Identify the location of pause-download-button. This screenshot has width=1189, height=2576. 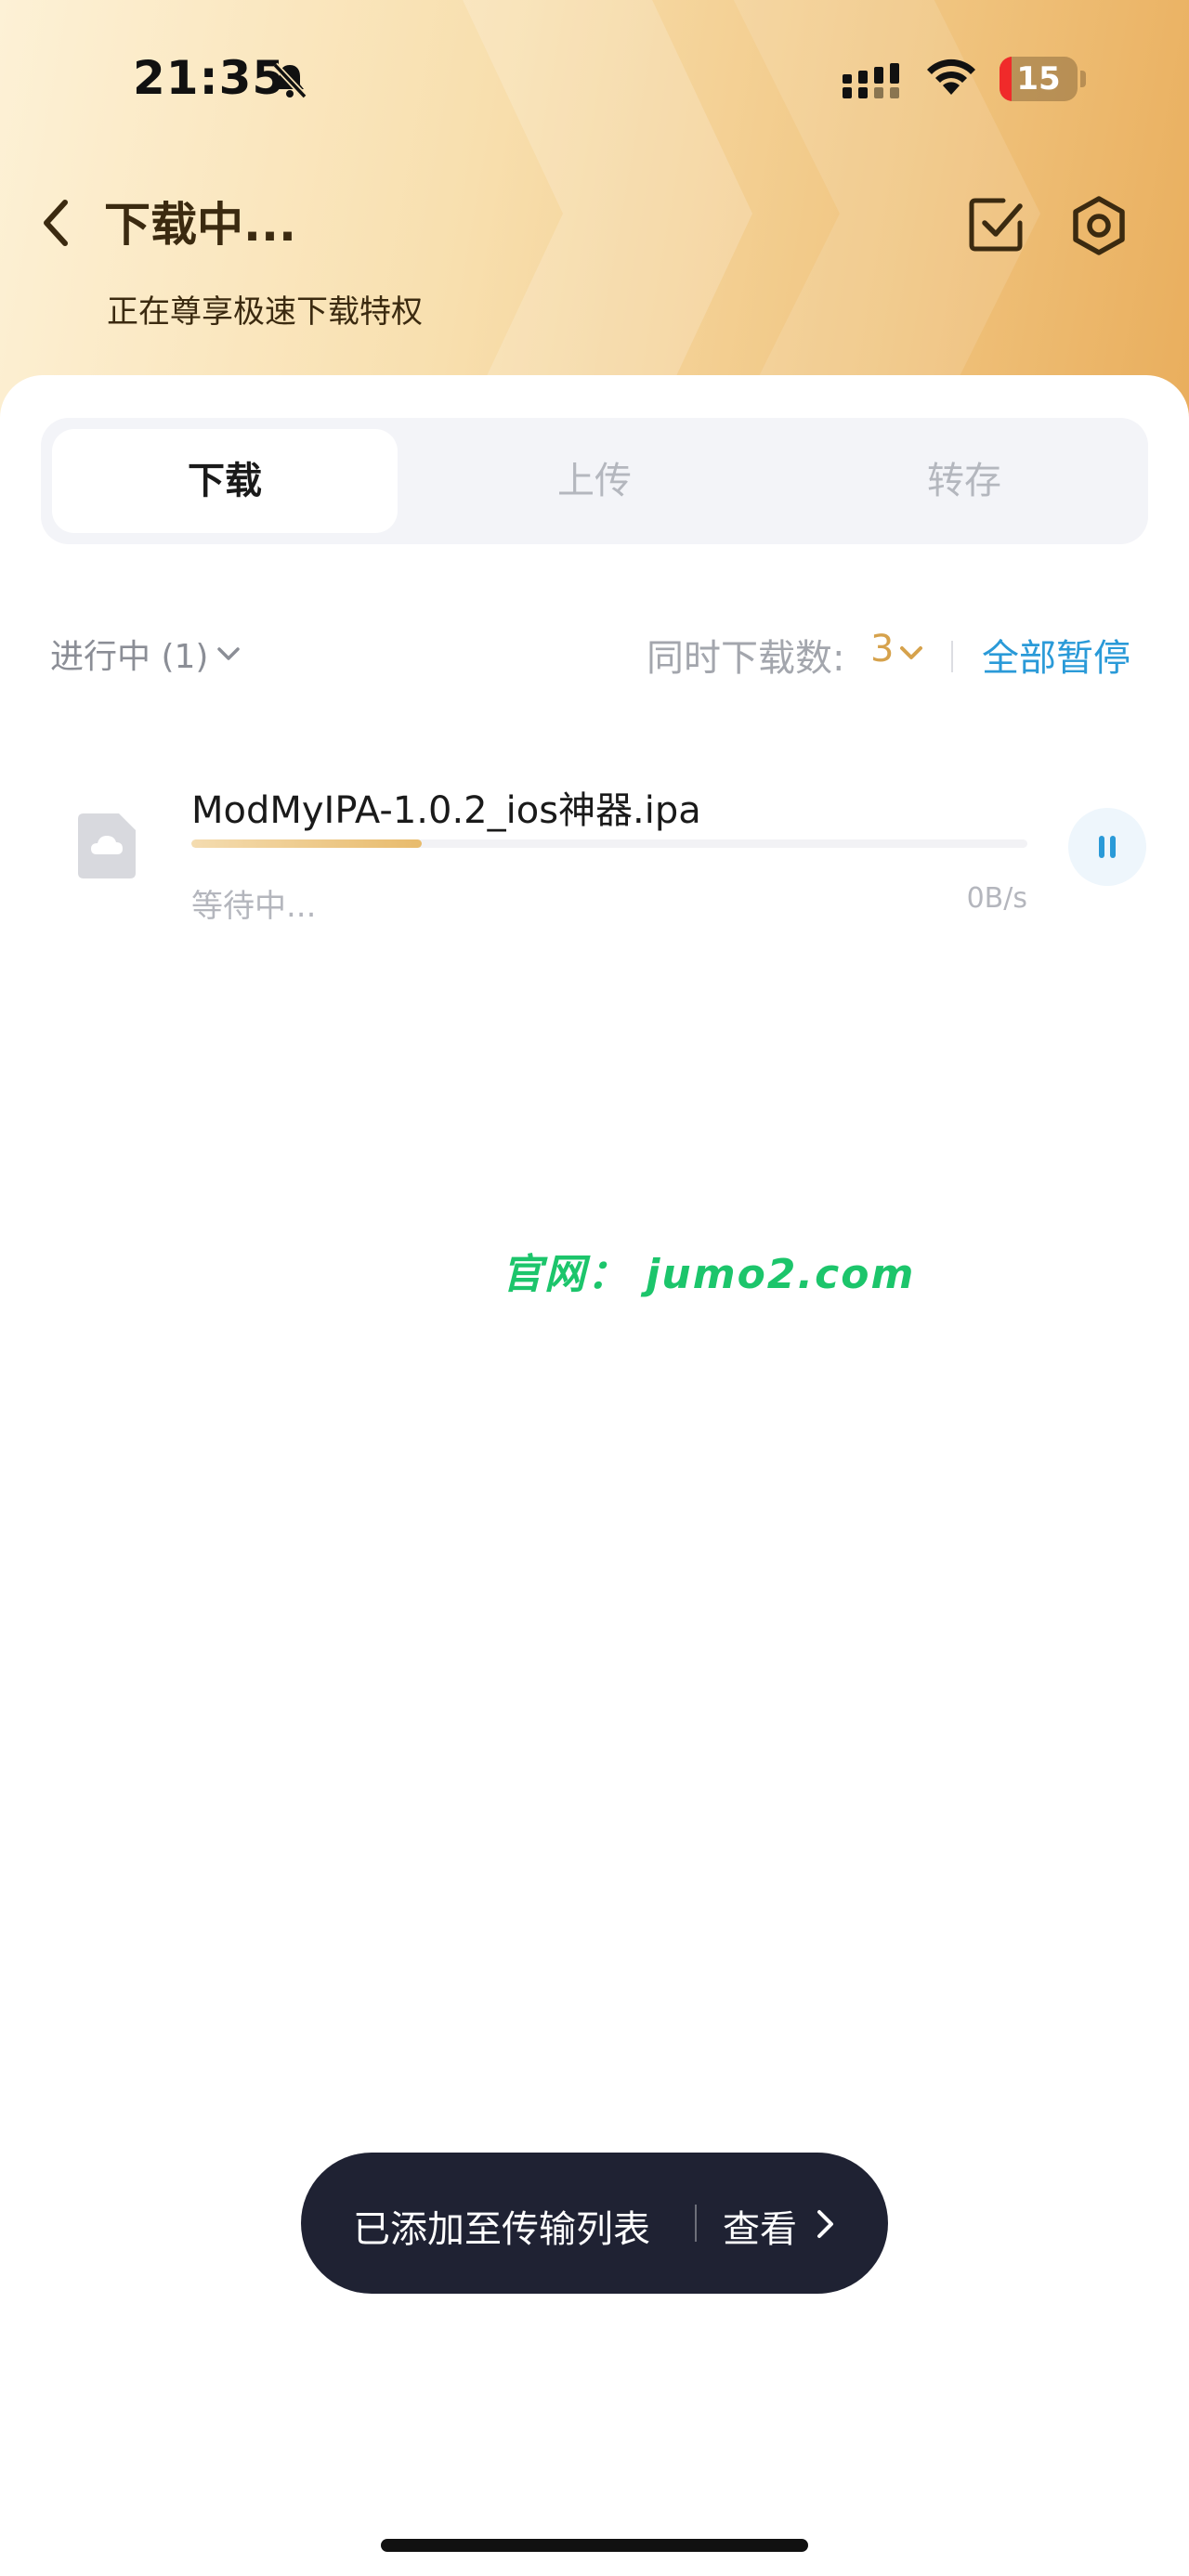
(1107, 847).